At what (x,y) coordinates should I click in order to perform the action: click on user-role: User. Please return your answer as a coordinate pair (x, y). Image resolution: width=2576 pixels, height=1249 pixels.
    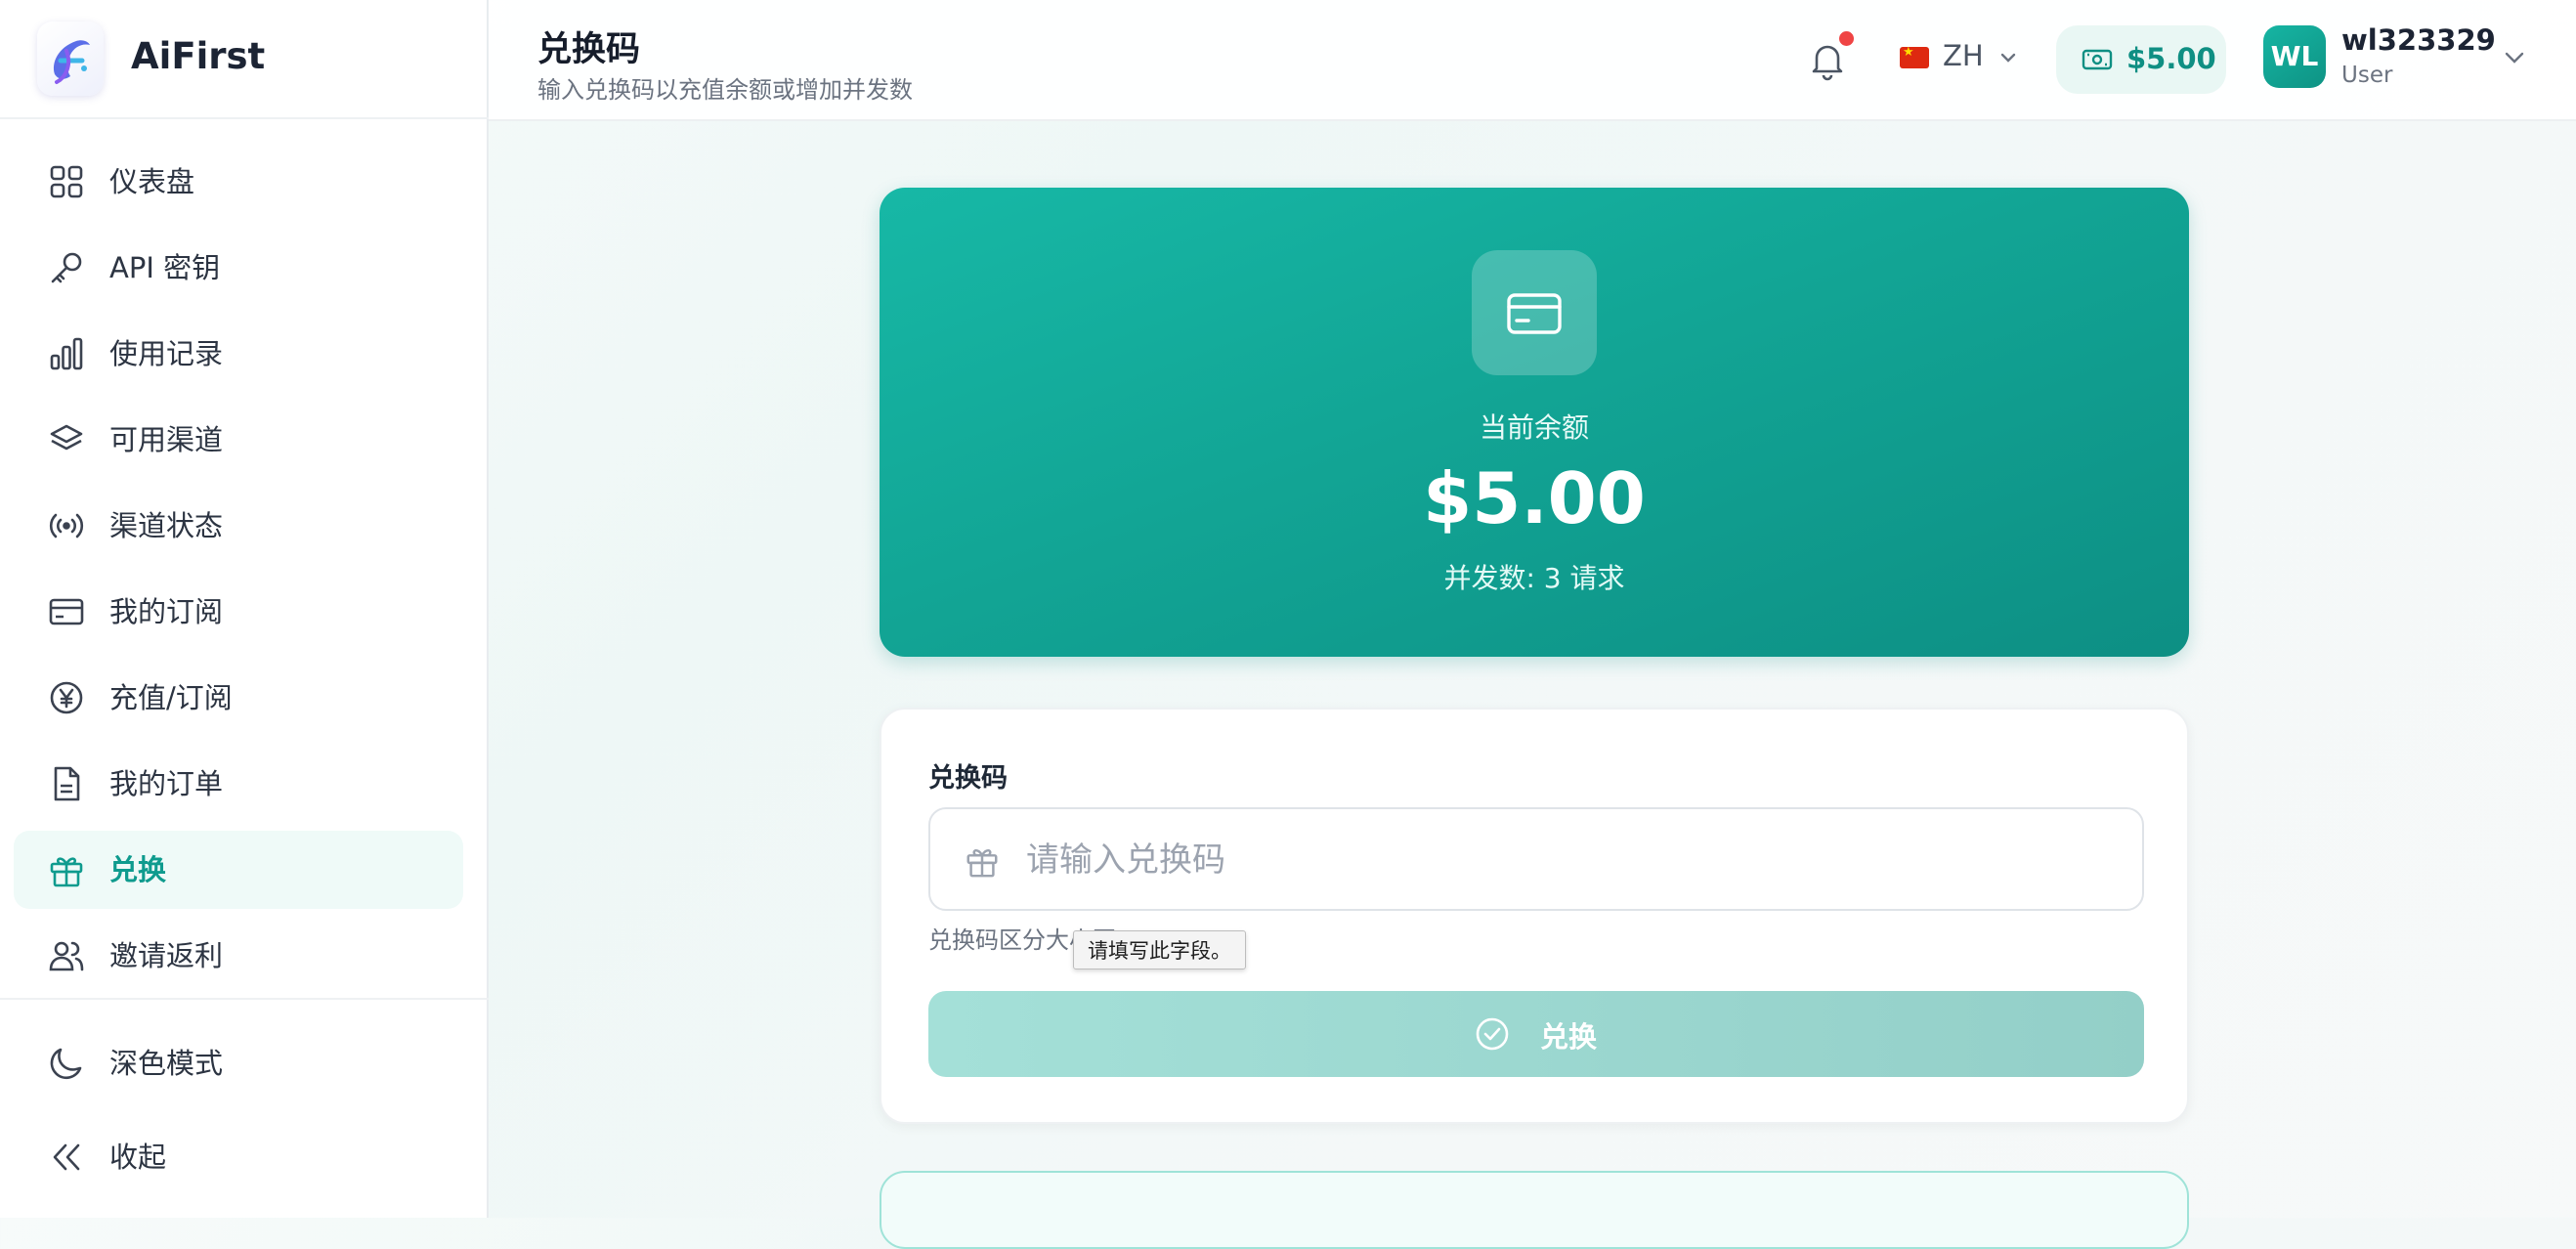
    Looking at the image, I should click on (2367, 75).